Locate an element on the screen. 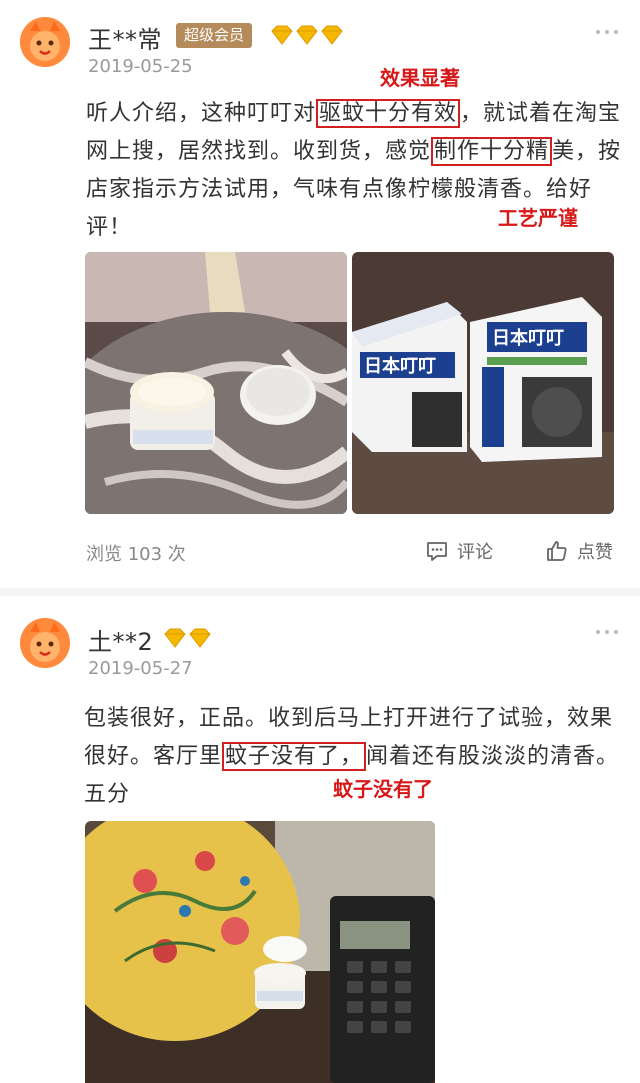 This screenshot has height=1083, width=640. comment-icon is located at coordinates (437, 551).